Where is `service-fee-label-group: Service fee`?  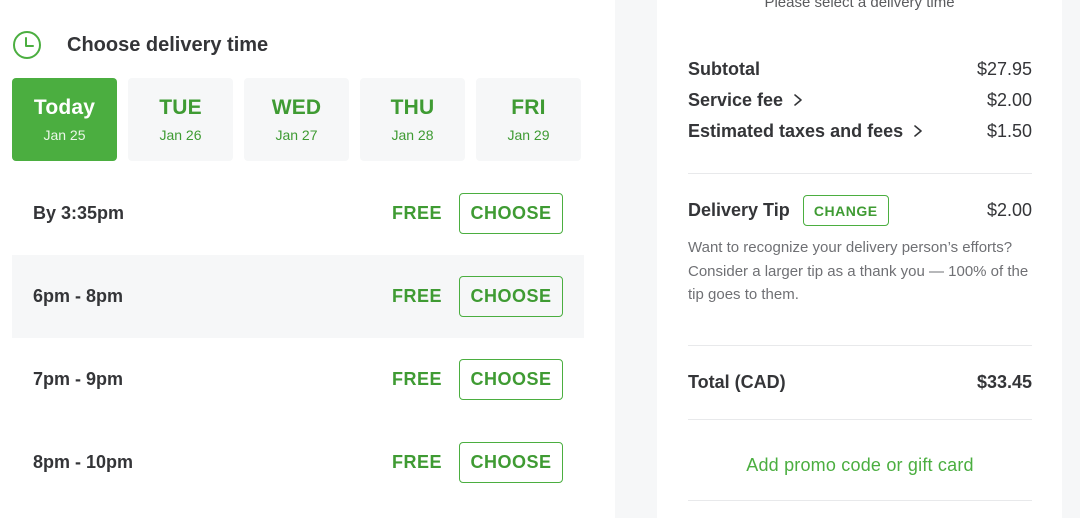 service-fee-label-group: Service fee is located at coordinates (746, 100).